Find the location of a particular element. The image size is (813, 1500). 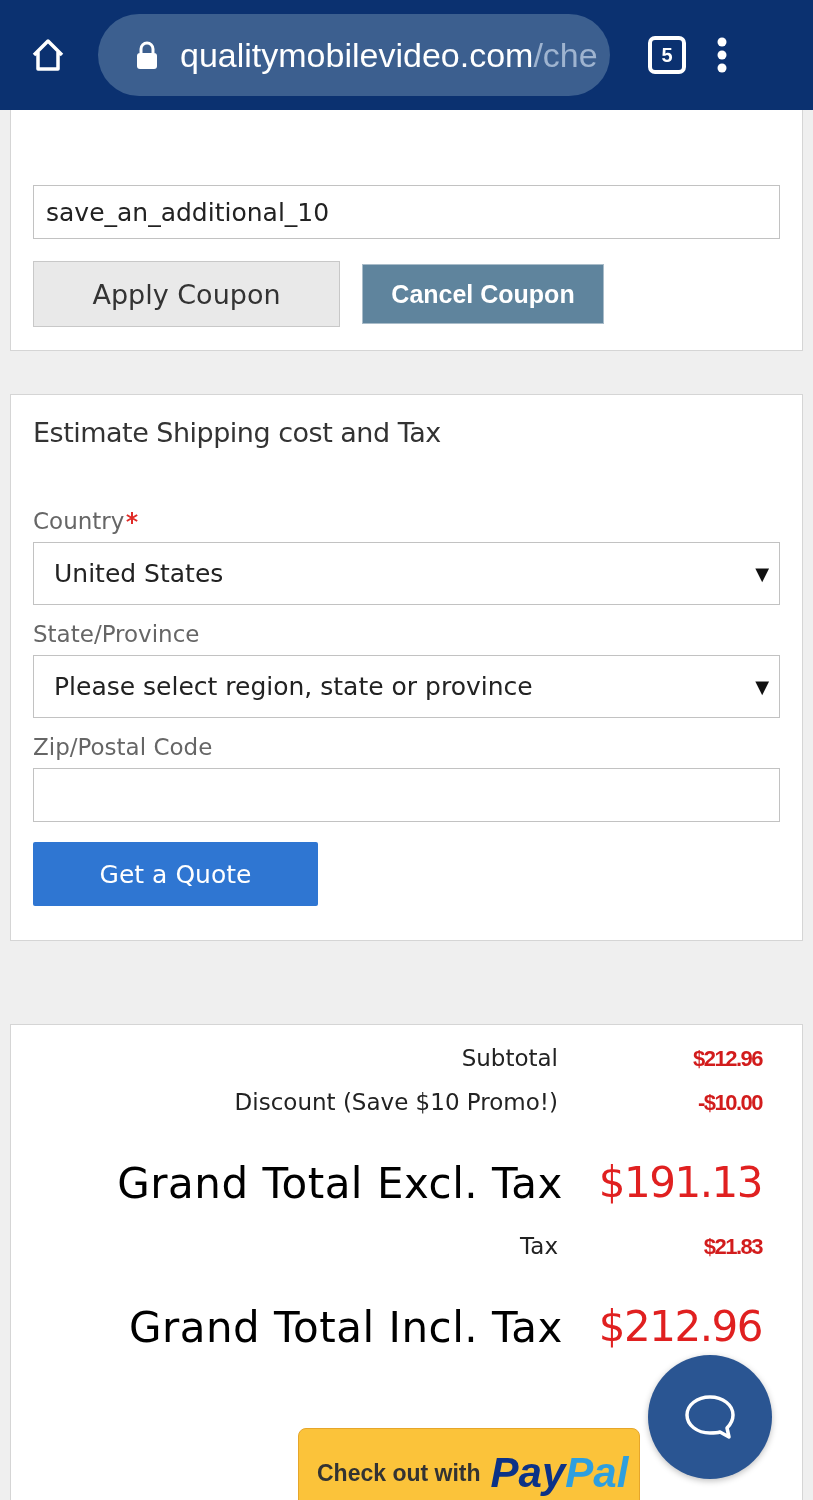

zip-code-field is located at coordinates (406, 795).